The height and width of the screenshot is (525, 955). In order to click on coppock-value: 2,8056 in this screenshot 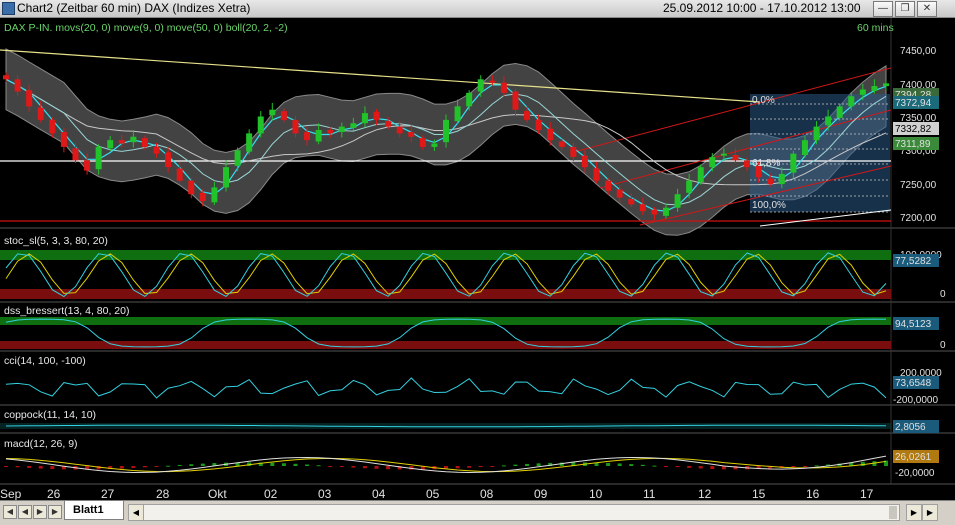, I will do `click(910, 427)`.